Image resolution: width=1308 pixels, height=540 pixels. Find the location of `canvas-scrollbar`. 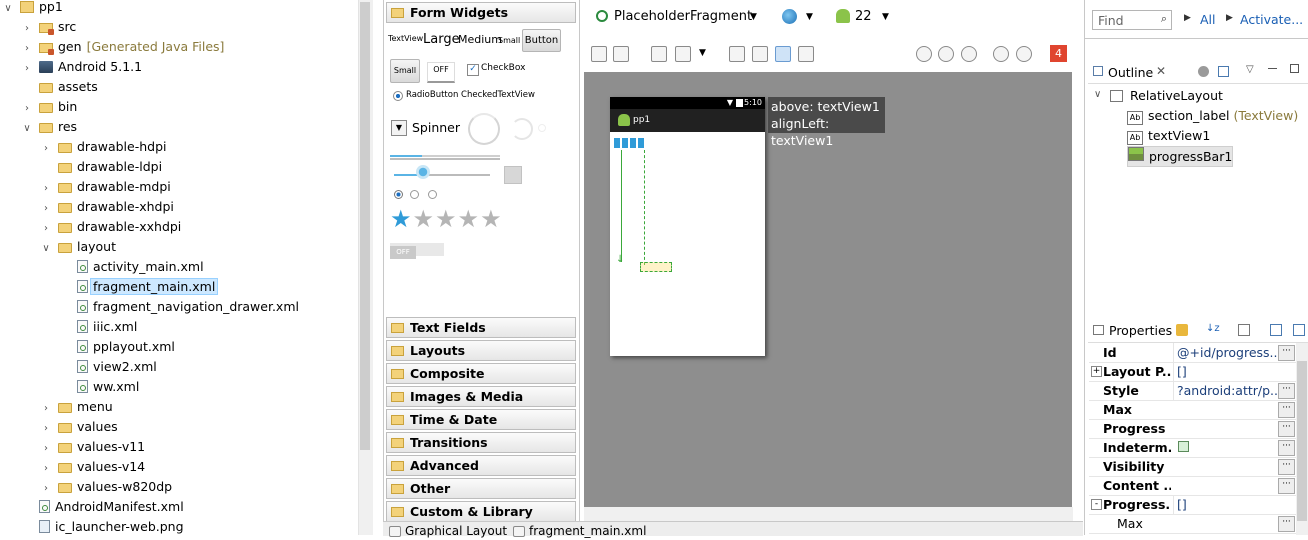

canvas-scrollbar is located at coordinates (828, 514).